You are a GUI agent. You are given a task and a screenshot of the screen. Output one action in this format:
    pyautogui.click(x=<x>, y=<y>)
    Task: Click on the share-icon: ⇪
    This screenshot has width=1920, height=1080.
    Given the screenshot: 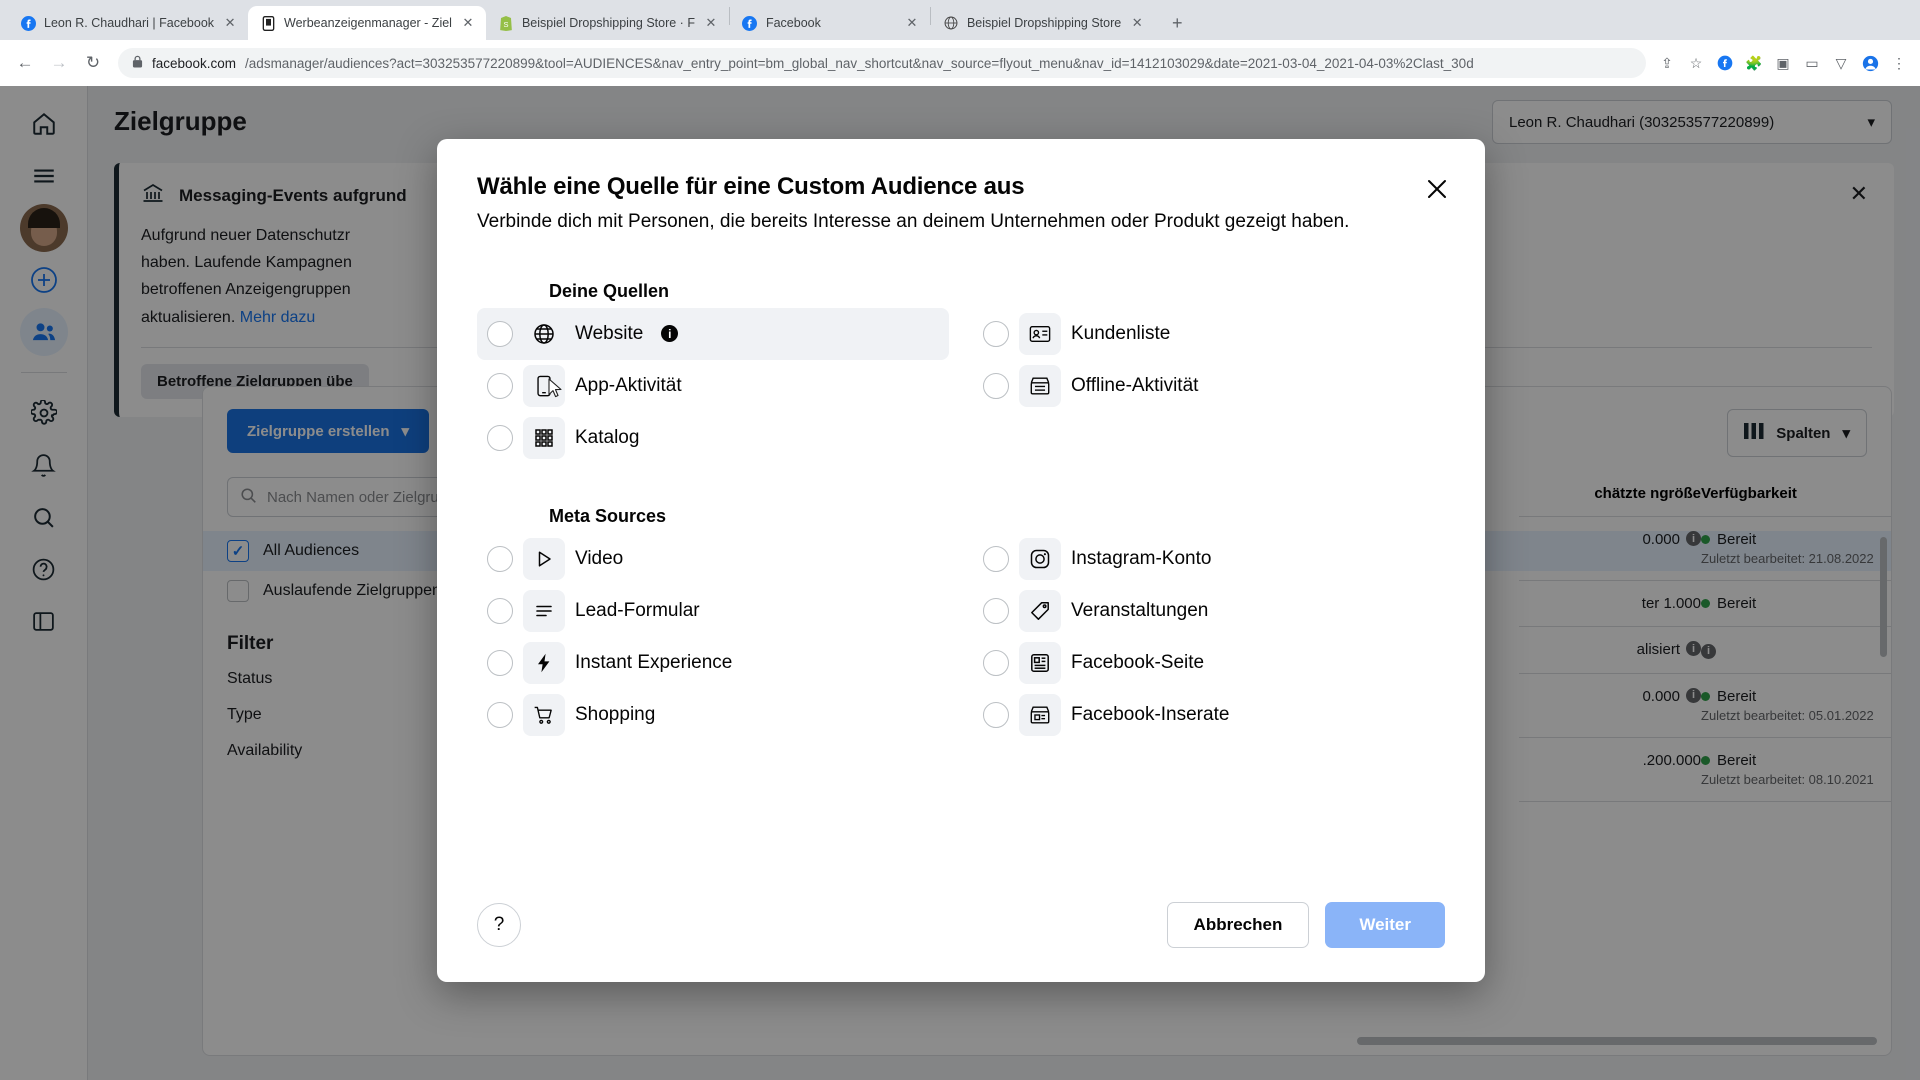 What is the action you would take?
    pyautogui.click(x=1667, y=63)
    